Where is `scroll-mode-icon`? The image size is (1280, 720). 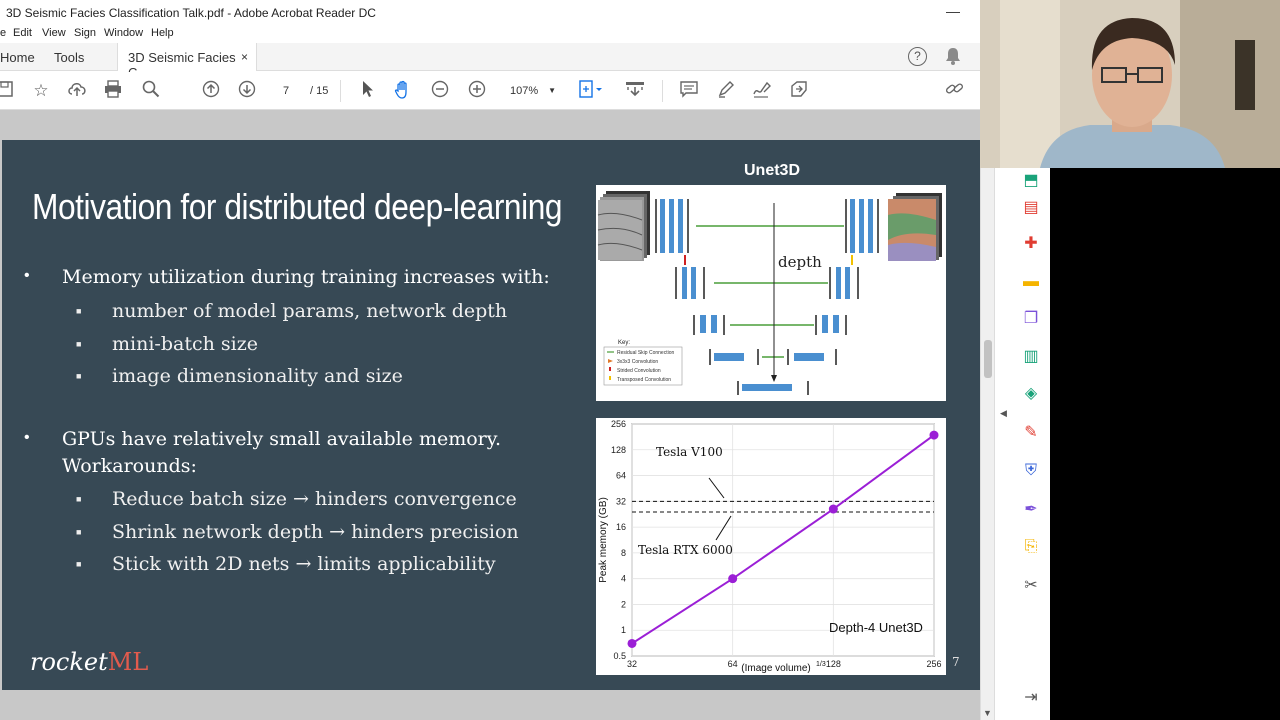
scroll-mode-icon is located at coordinates (635, 91).